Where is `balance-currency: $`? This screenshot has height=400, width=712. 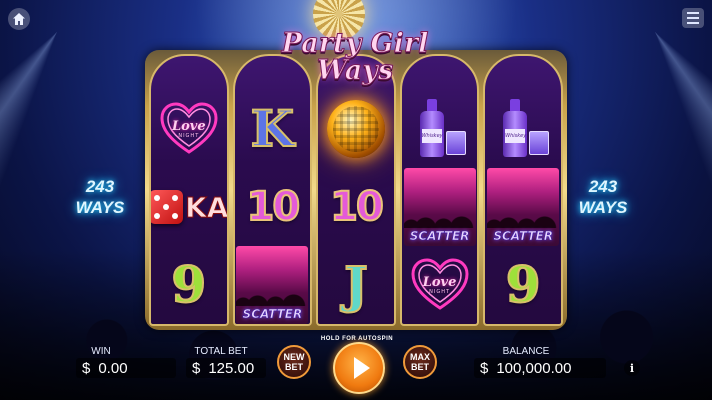
balance-currency: $ is located at coordinates (484, 368).